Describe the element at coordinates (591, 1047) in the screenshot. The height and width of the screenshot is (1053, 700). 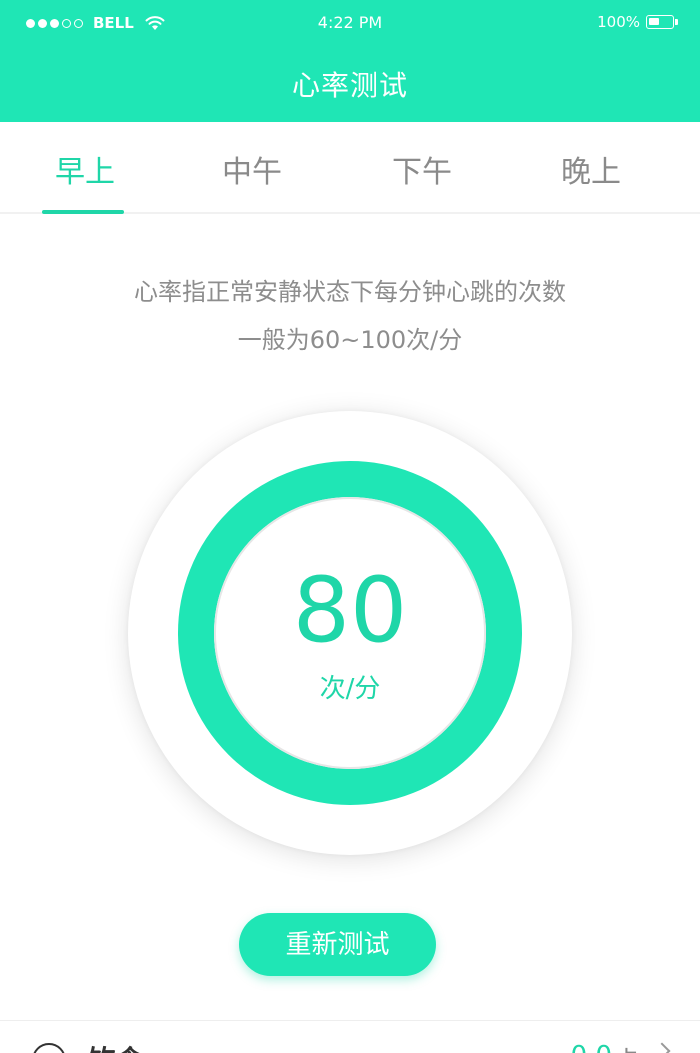
I see `diet-value: 0.0` at that location.